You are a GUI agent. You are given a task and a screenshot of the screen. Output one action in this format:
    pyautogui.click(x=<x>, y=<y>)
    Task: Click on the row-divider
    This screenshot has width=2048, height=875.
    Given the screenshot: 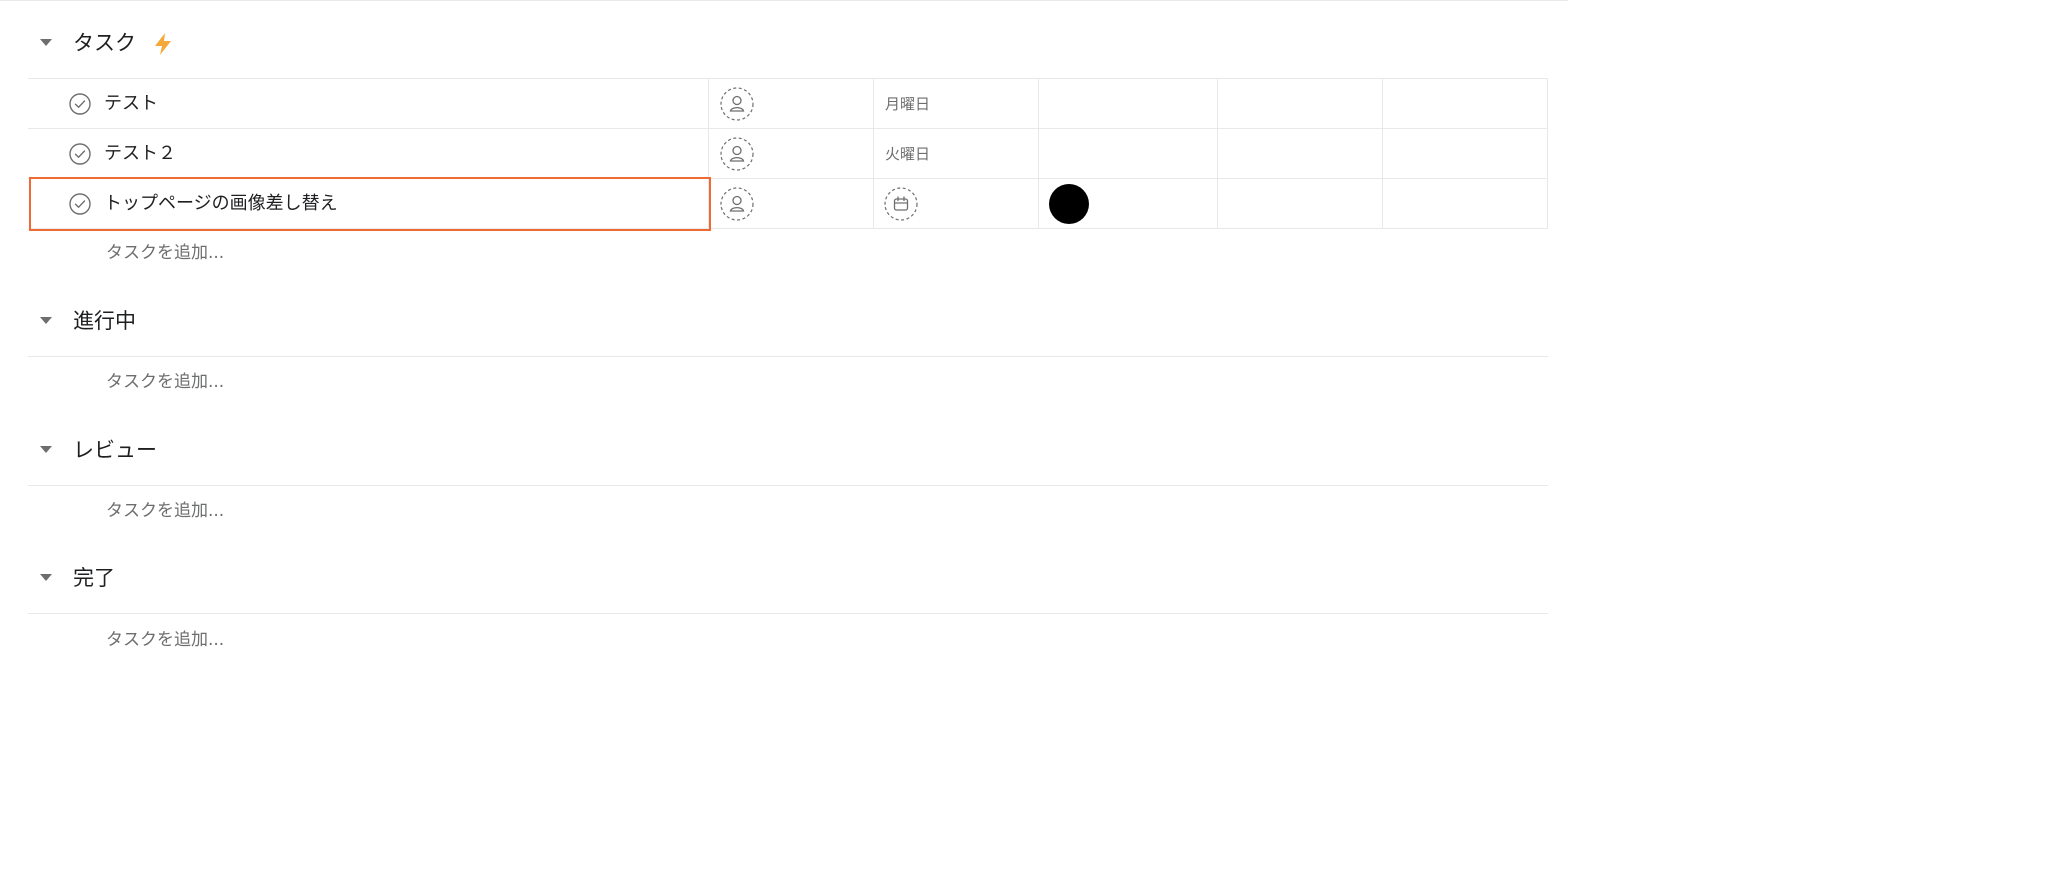 What is the action you would take?
    pyautogui.click(x=788, y=228)
    